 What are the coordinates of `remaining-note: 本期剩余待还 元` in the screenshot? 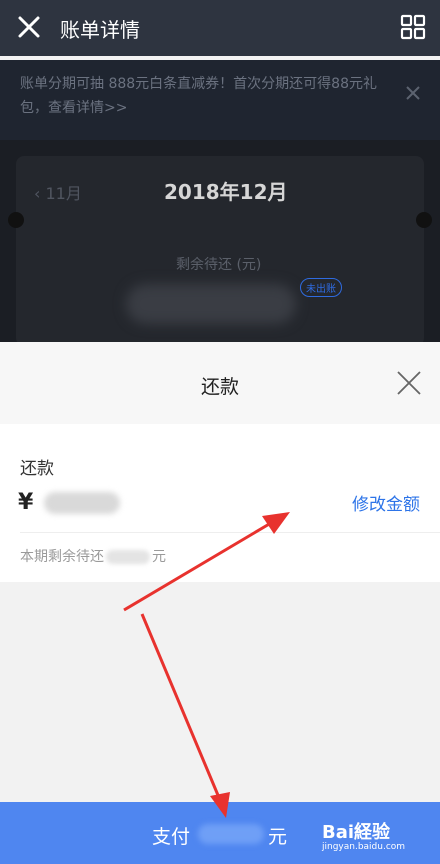 It's located at (93, 556).